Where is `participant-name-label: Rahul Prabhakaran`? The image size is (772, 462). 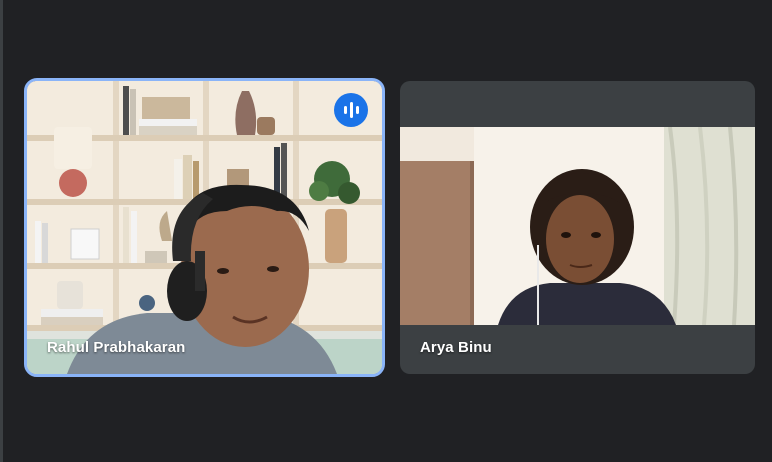 participant-name-label: Rahul Prabhakaran is located at coordinates (116, 347).